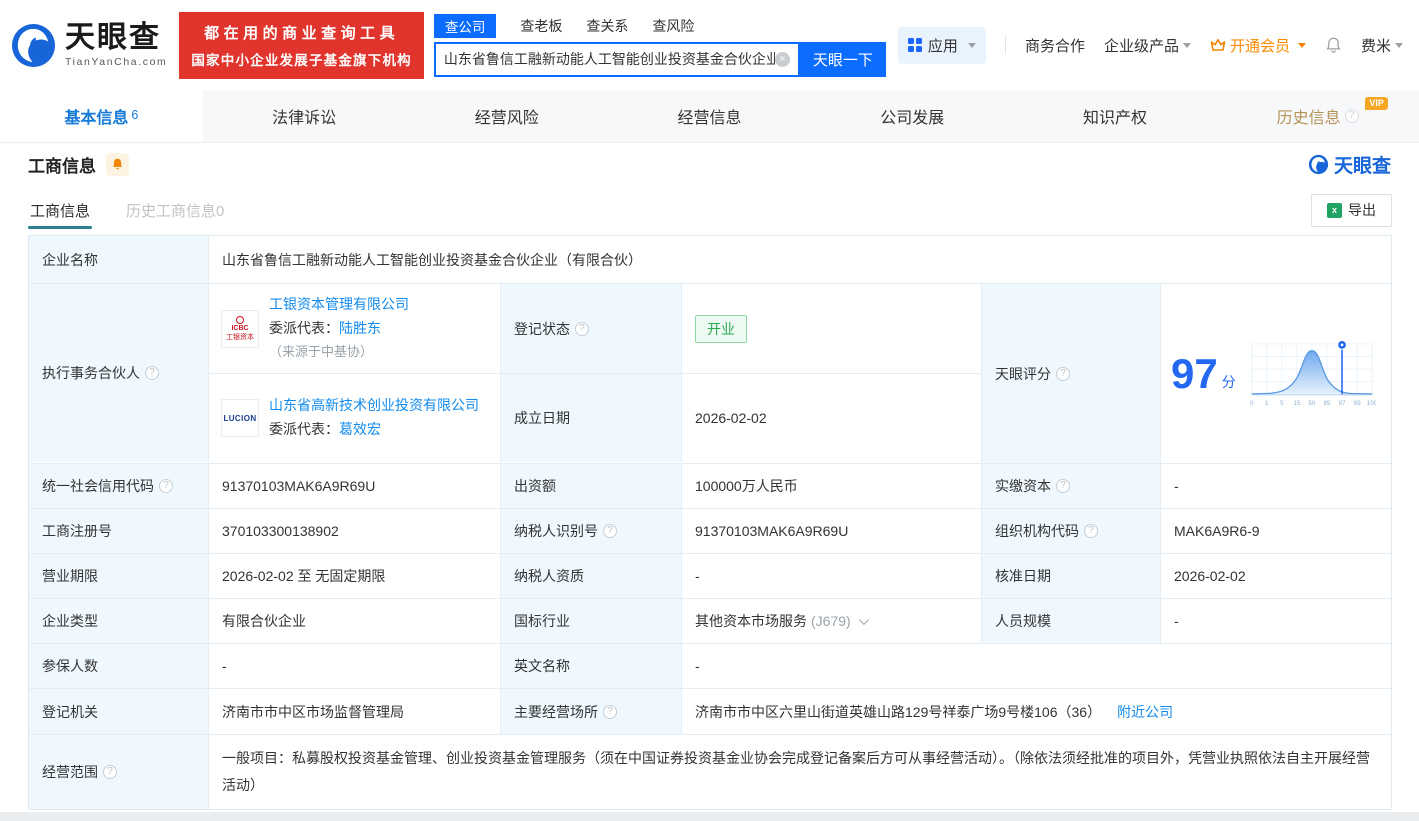 Image resolution: width=1419 pixels, height=821 pixels. Describe the element at coordinates (304, 116) in the screenshot. I see `tab-legal-litigation: 法律诉讼` at that location.